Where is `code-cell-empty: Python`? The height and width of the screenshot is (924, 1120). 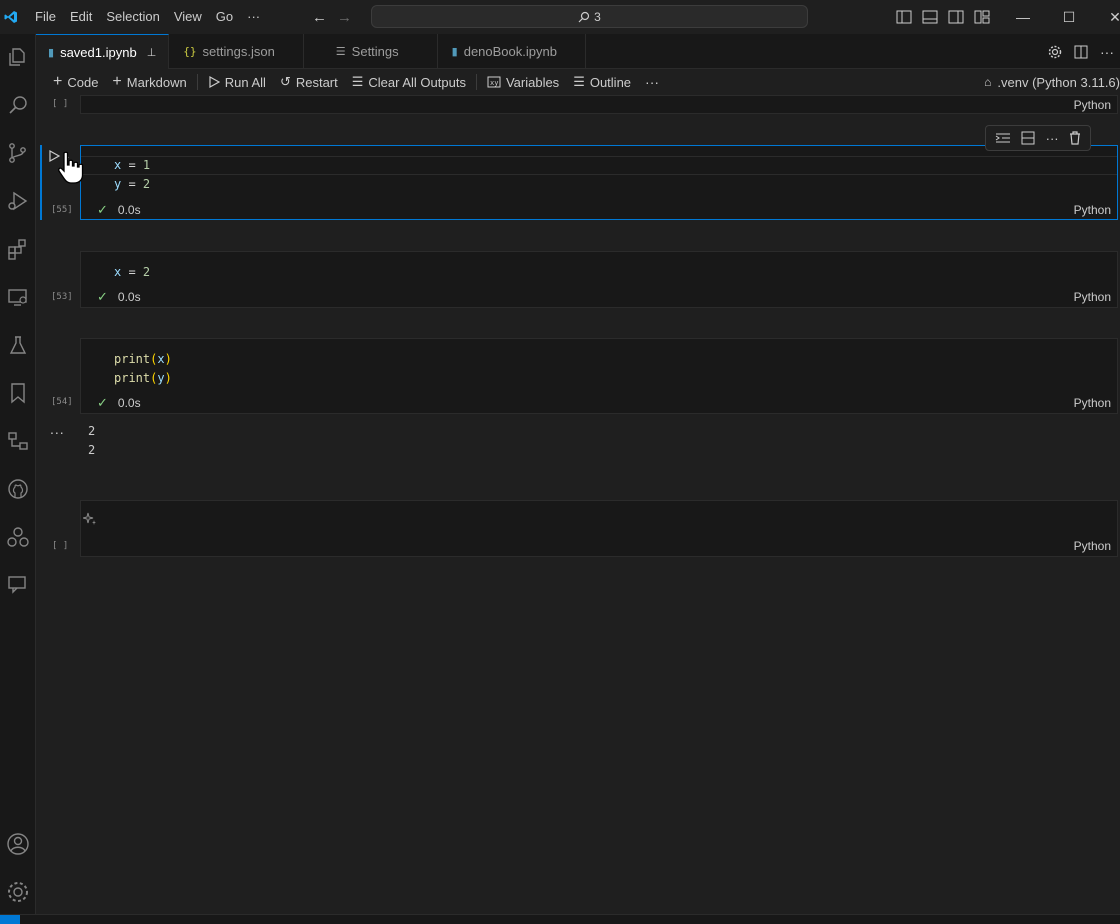
code-cell-empty: Python is located at coordinates (599, 528).